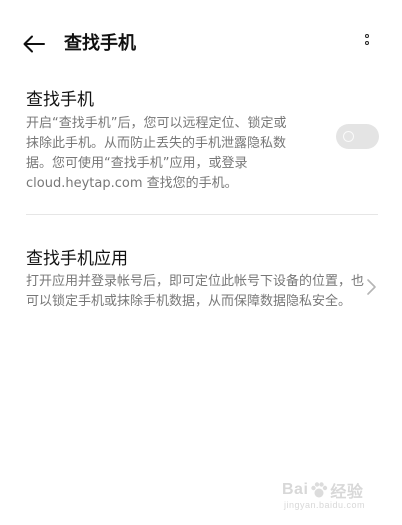 The height and width of the screenshot is (525, 402). I want to click on find-phone-title: 查找手机, so click(60, 100).